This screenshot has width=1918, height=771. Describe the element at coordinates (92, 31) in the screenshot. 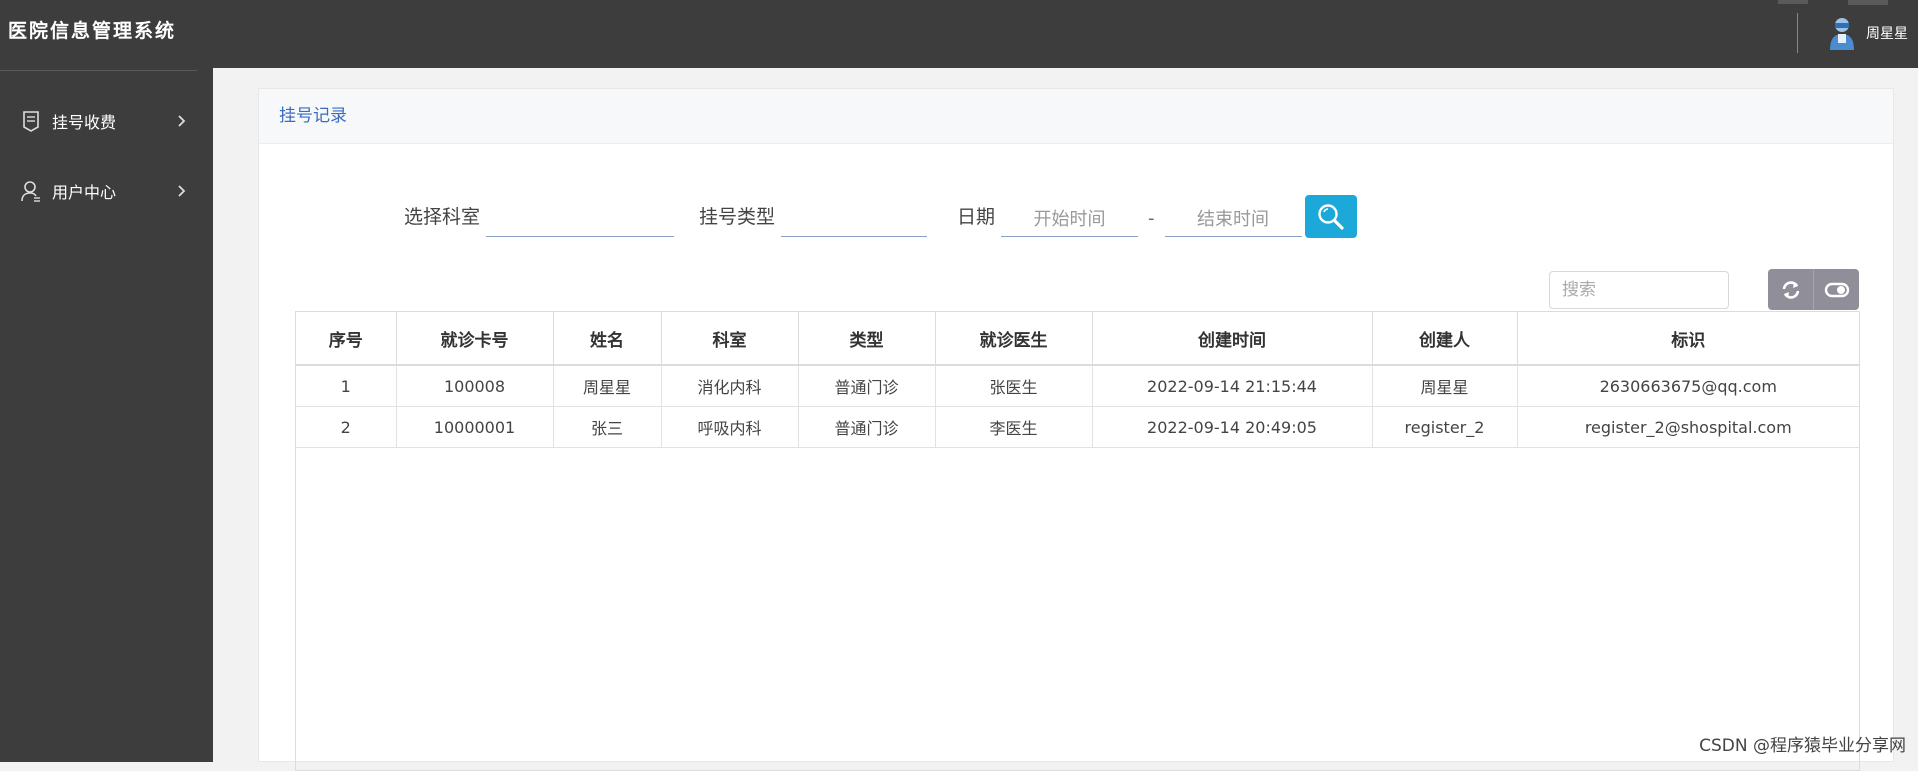

I see `app-title: 医院信息管理系统` at that location.